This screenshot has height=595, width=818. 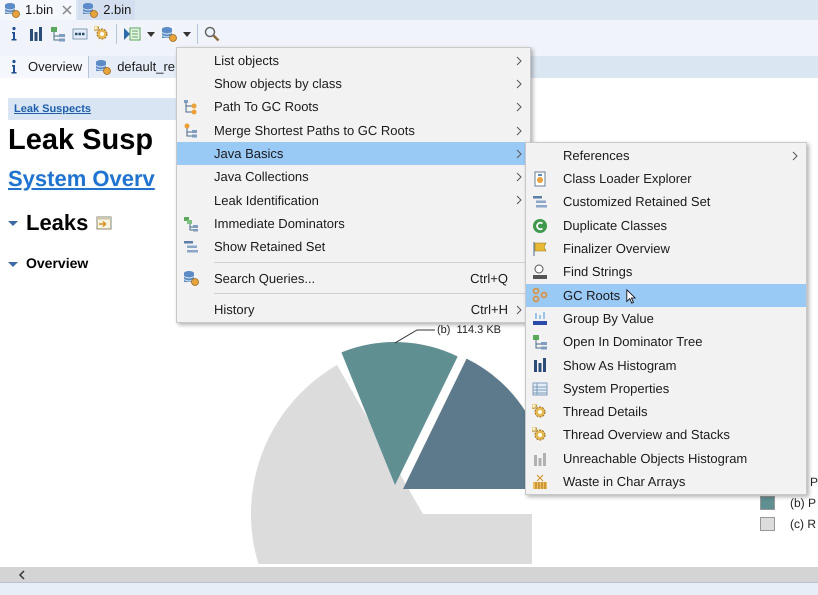 I want to click on page-title: Leak Susp, so click(x=81, y=140).